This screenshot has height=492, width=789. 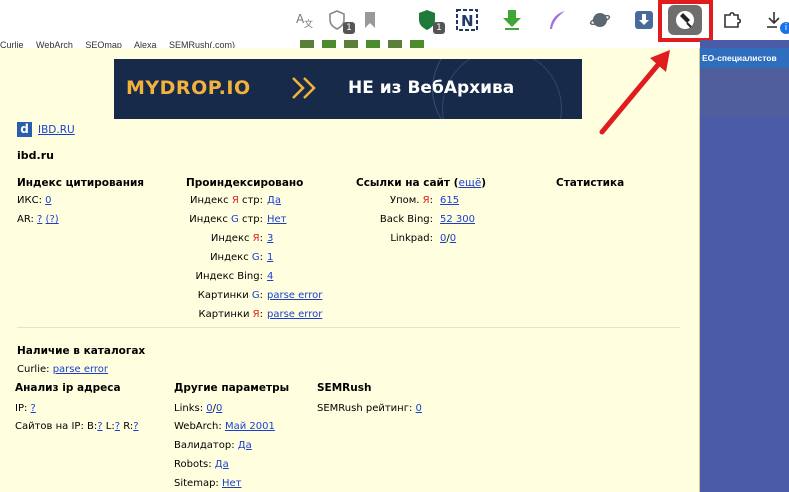 I want to click on svg-text: N, so click(x=467, y=21).